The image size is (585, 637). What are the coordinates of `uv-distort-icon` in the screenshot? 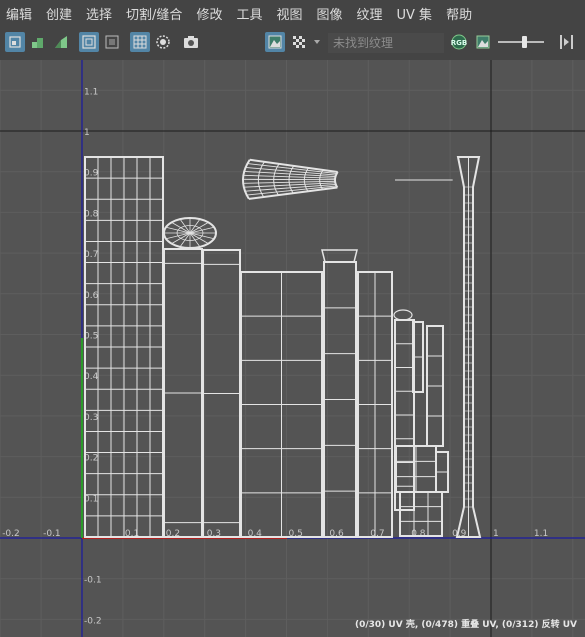 It's located at (61, 42).